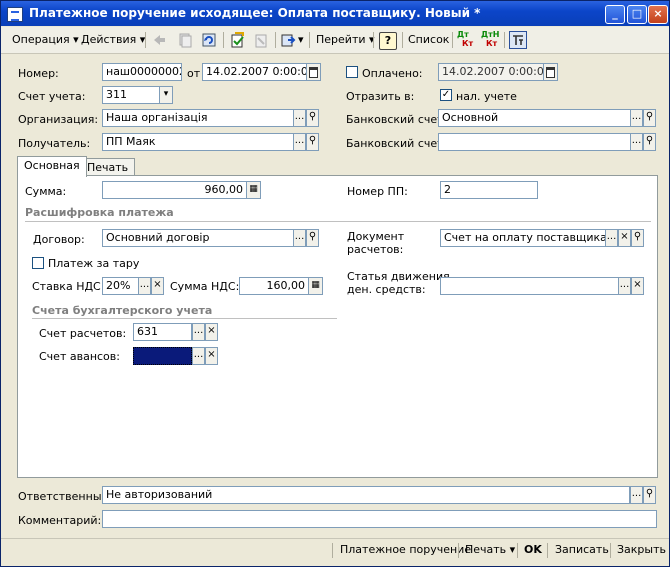 Image resolution: width=670 pixels, height=567 pixels. I want to click on settlement-doc-field: Счет на оплату поставщика наш, so click(523, 238).